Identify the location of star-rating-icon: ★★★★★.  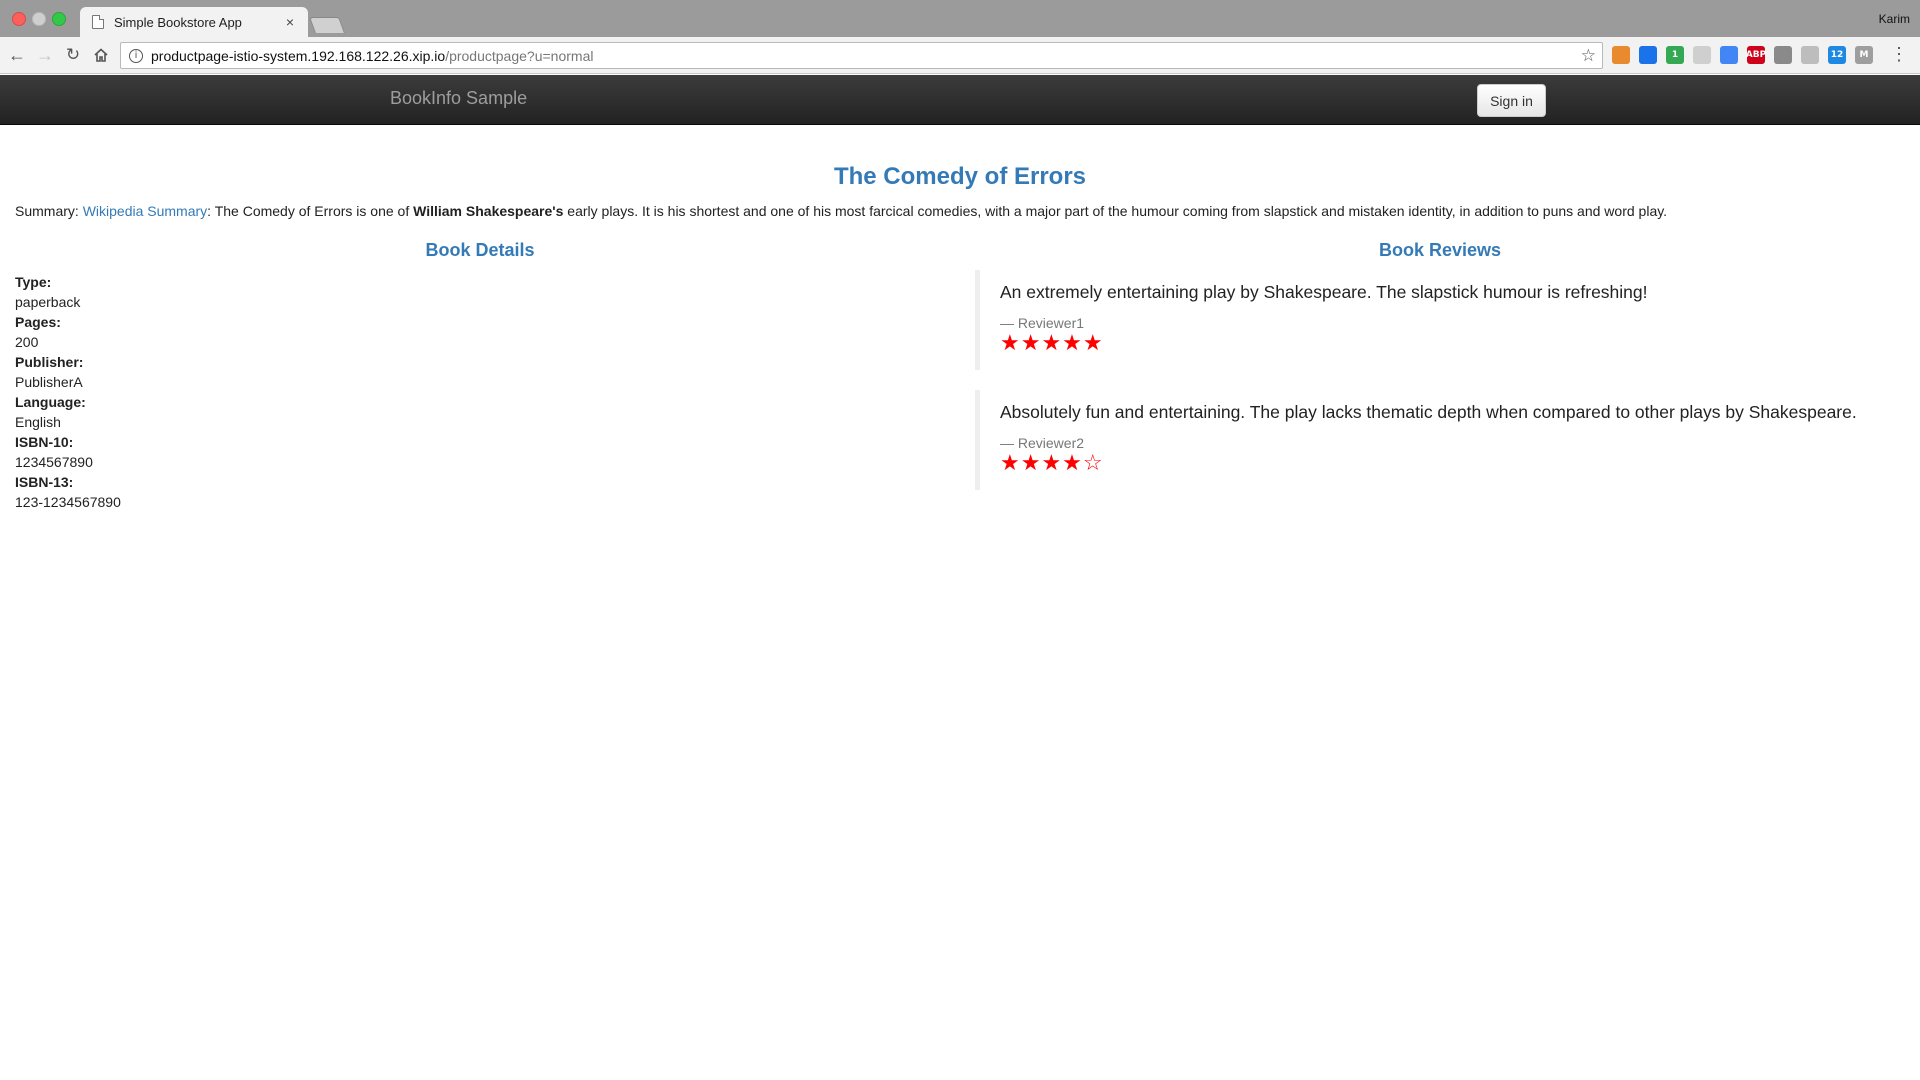
(1052, 343).